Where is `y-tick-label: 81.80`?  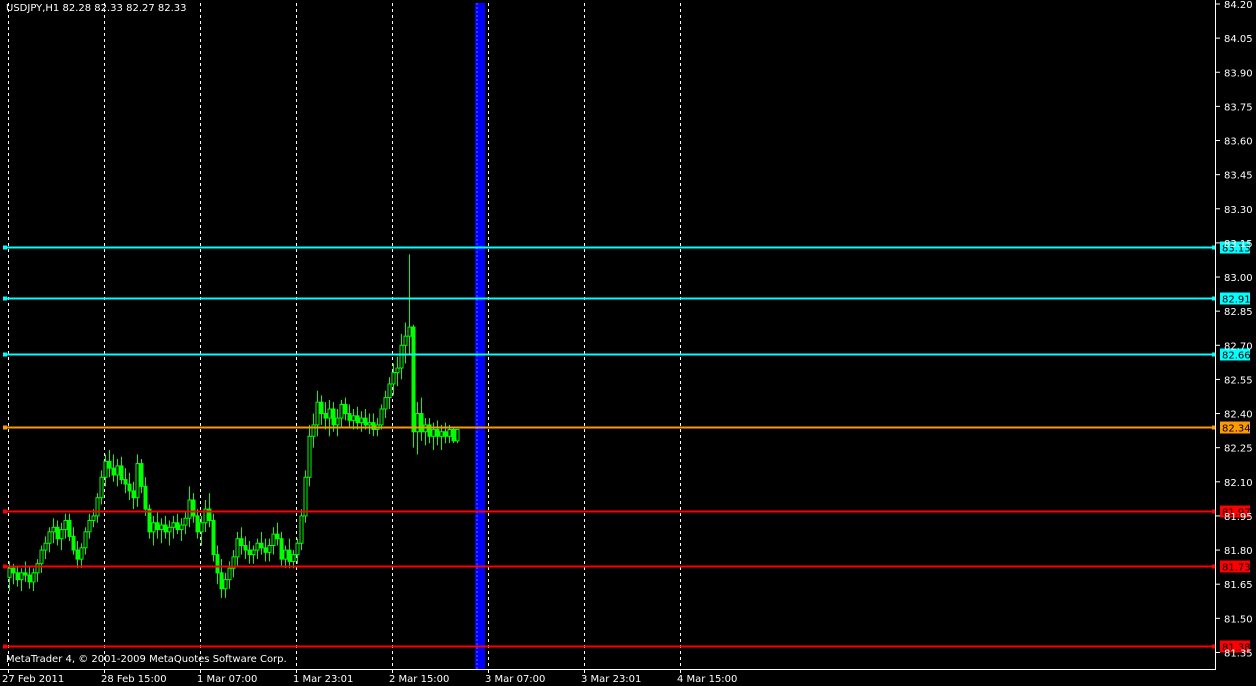
y-tick-label: 81.80 is located at coordinates (1238, 551).